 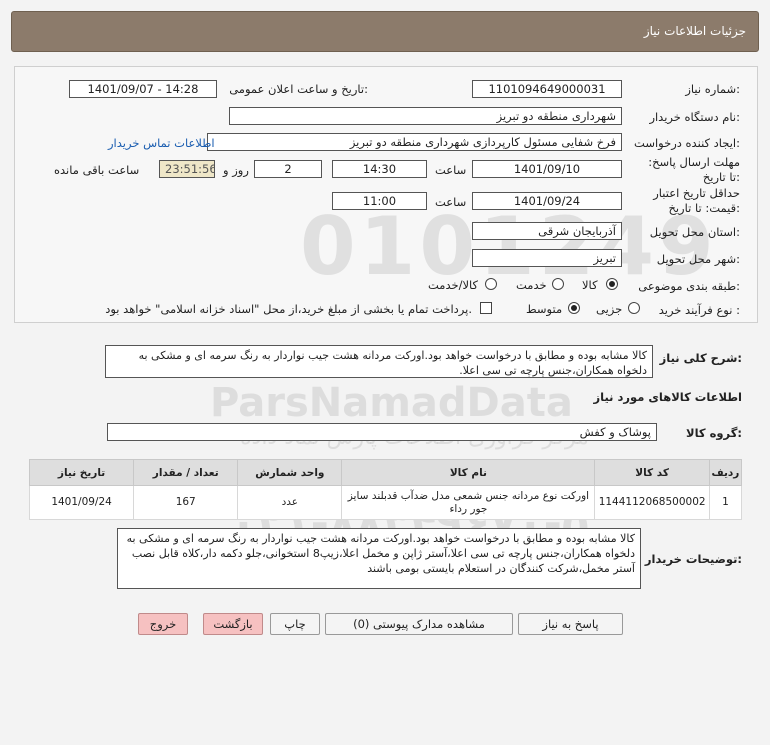 I want to click on validity-time-label: ساعت, so click(x=451, y=202).